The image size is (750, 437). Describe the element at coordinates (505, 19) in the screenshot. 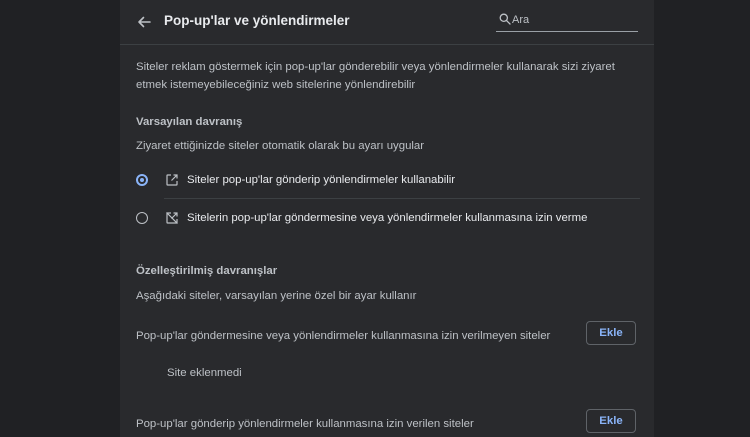

I see `search-icon` at that location.